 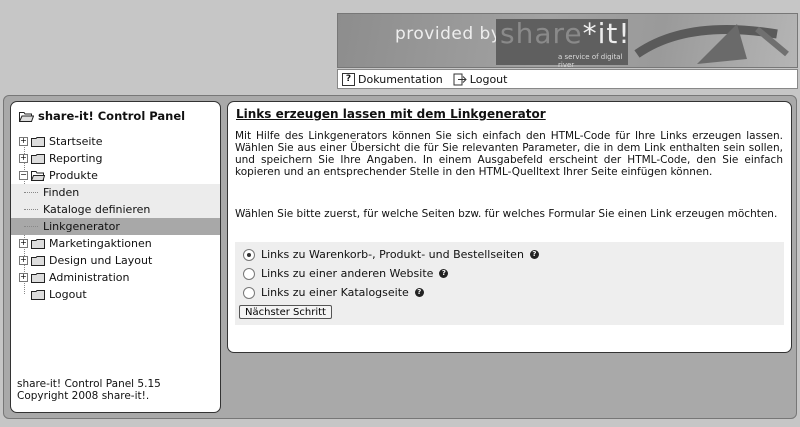 I want to click on next-step-button: Nächster Schritt, so click(x=285, y=312).